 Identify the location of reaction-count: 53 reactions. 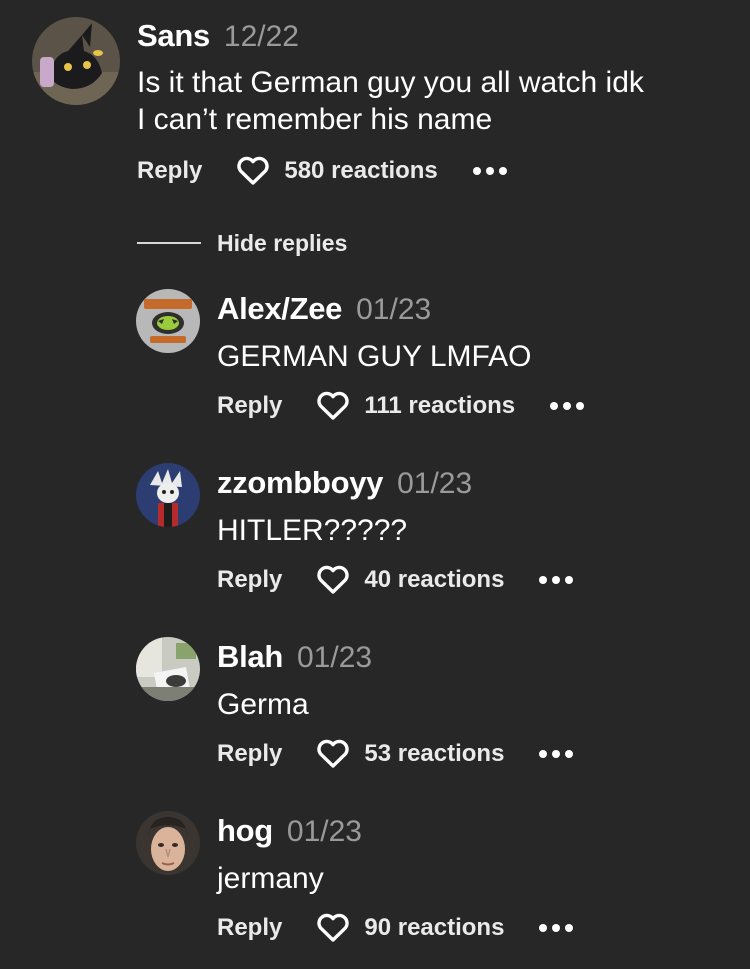
(434, 753).